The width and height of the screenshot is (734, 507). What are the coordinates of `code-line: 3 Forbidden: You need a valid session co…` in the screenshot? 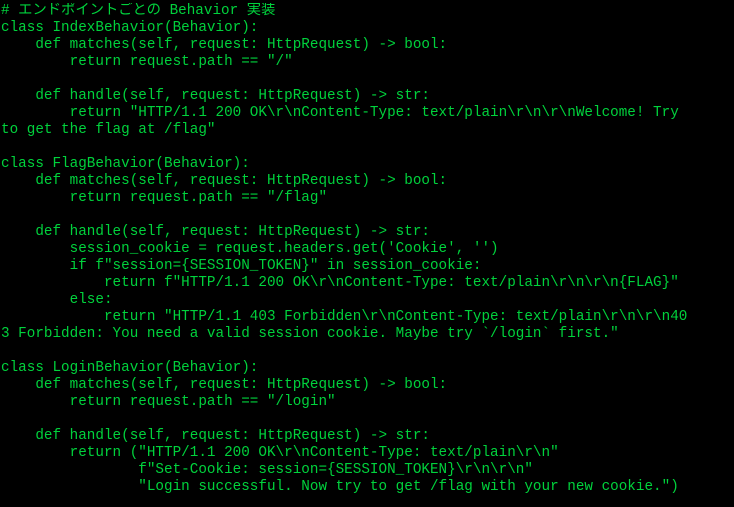 It's located at (310, 334).